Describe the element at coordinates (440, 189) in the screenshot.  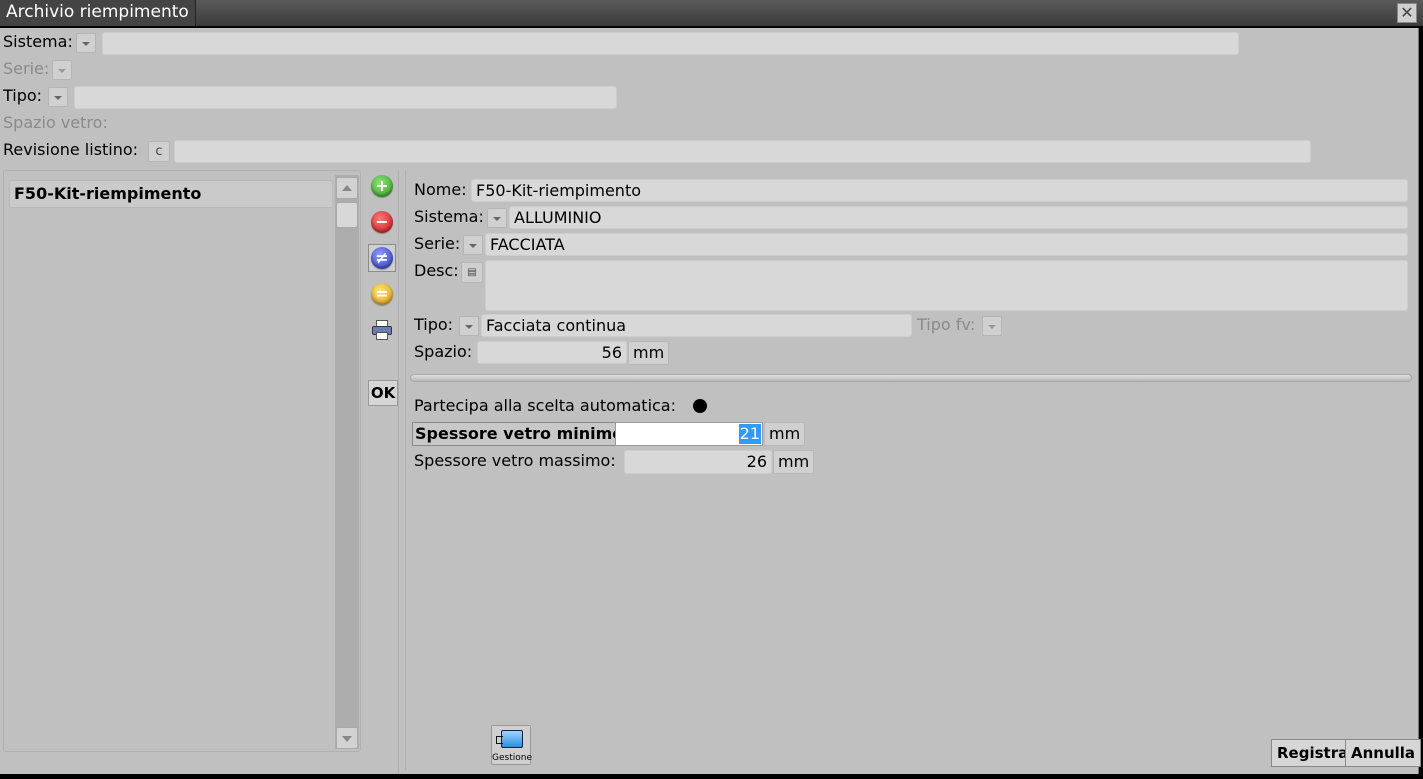
I see `nome-label: Nome:` at that location.